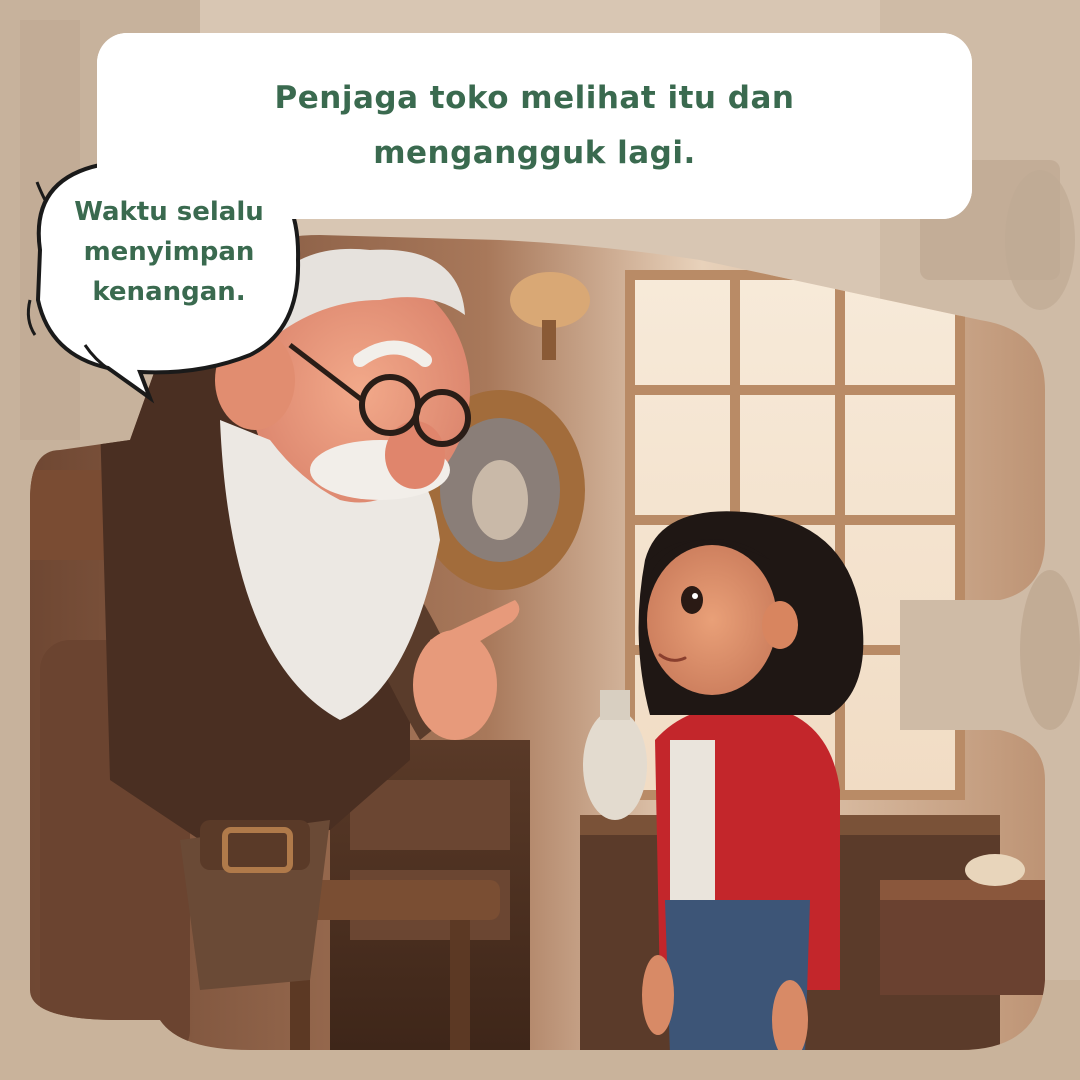  Describe the element at coordinates (534, 98) in the screenshot. I see `caption-line-1: Penjaga toko melihat itu dan` at that location.